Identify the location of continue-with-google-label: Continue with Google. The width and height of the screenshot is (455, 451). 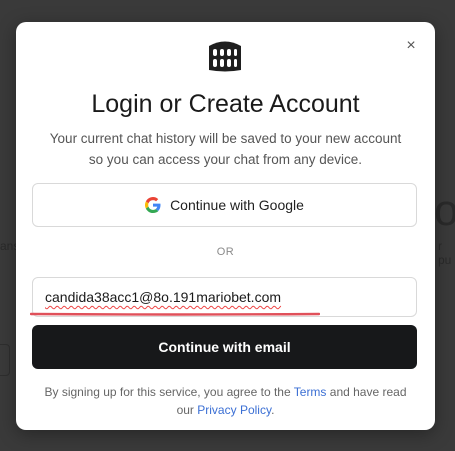
(237, 205).